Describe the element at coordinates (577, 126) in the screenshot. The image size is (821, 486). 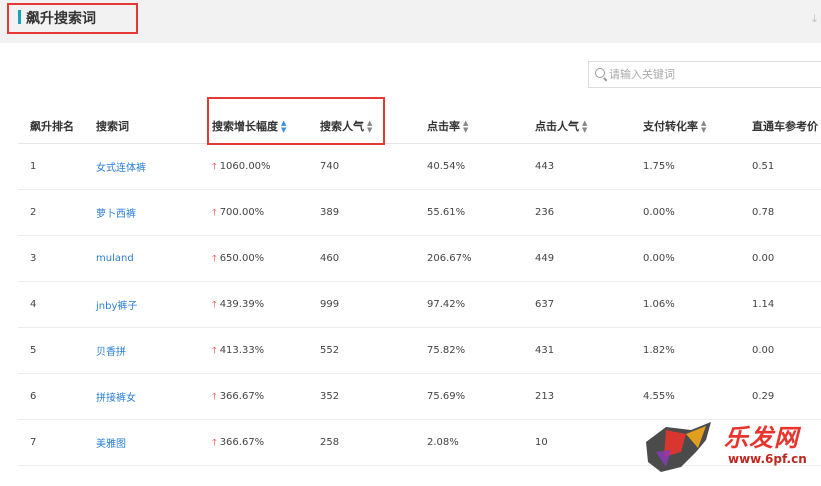
I see `col-click-popularity: 点击人气 ▲ ▼` at that location.